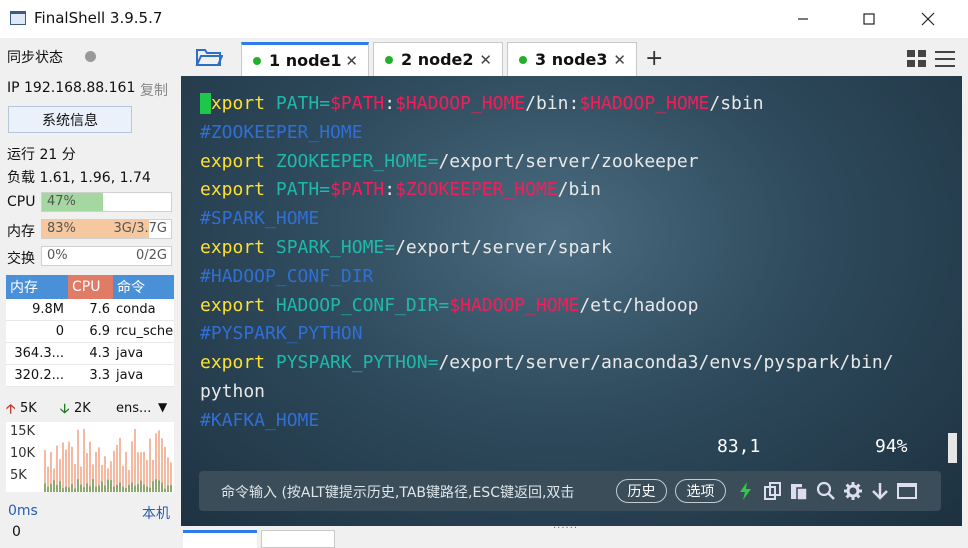 This screenshot has height=548, width=968. Describe the element at coordinates (803, 19) in the screenshot. I see `minimize-button` at that location.